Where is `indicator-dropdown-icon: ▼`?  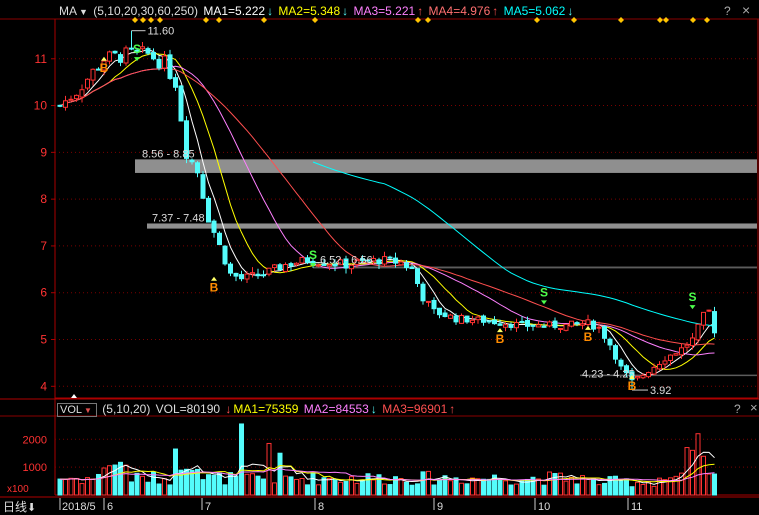 indicator-dropdown-icon: ▼ is located at coordinates (83, 12).